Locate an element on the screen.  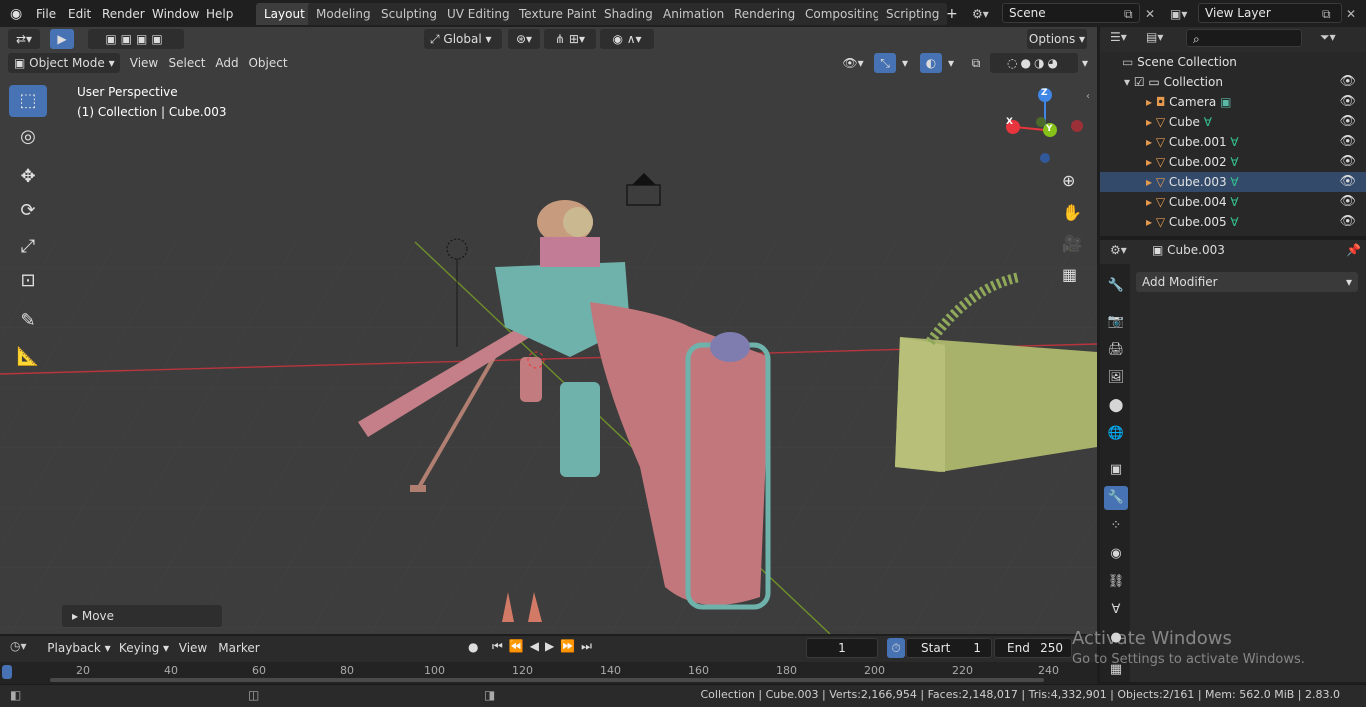
expand-arrow-icon: ▾ is located at coordinates (1129, 82).